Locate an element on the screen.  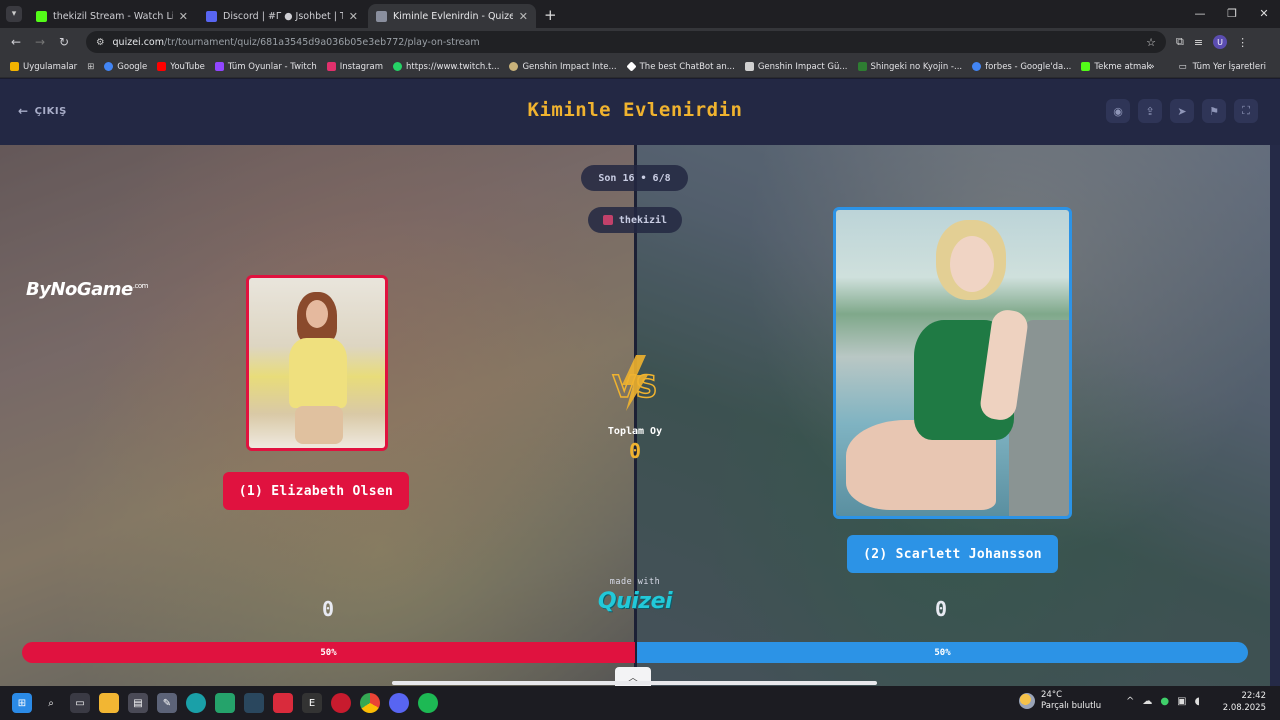
discord-favicon-icon is located at coordinates (211, 16).